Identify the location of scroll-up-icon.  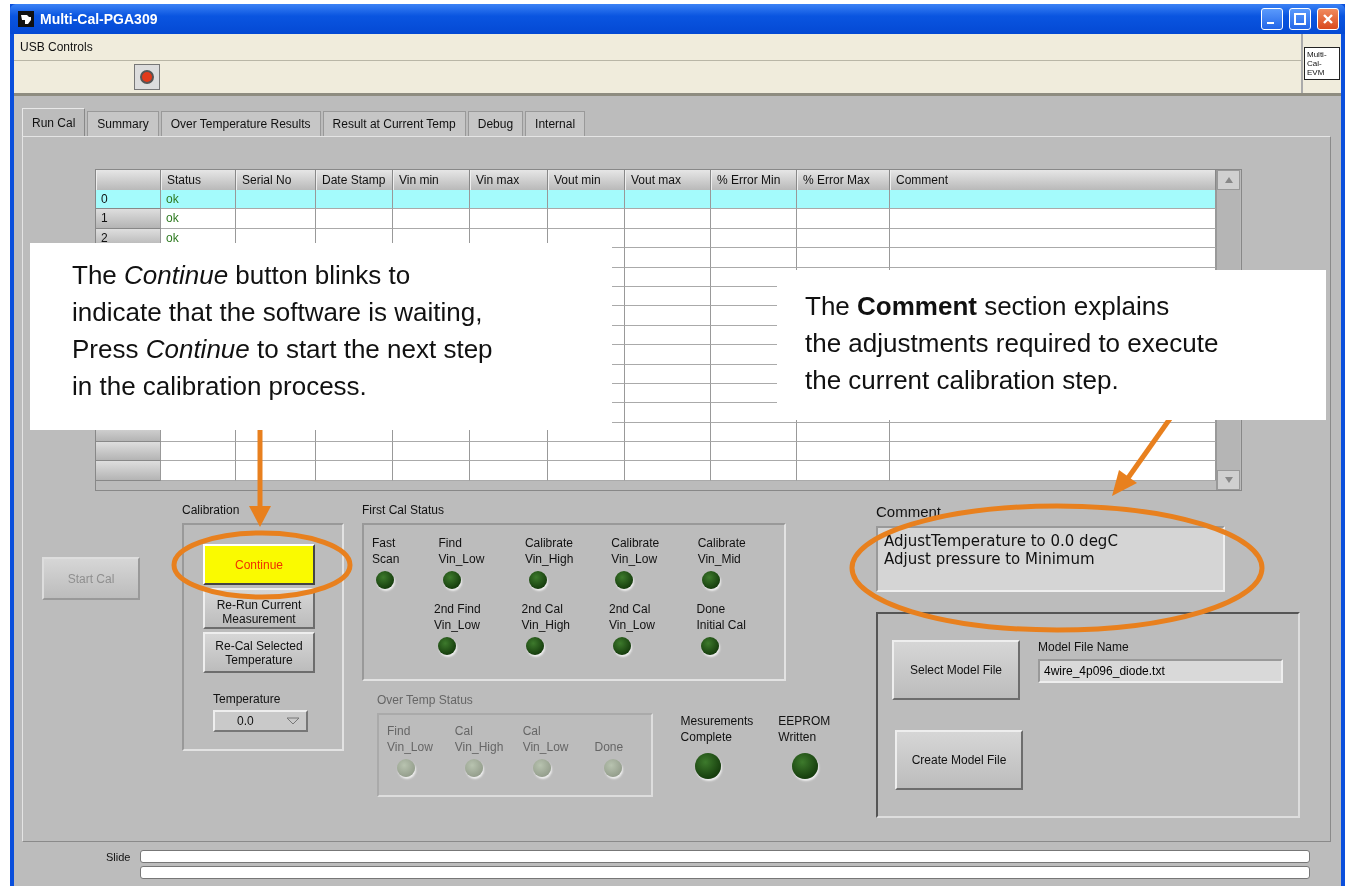
(1228, 180).